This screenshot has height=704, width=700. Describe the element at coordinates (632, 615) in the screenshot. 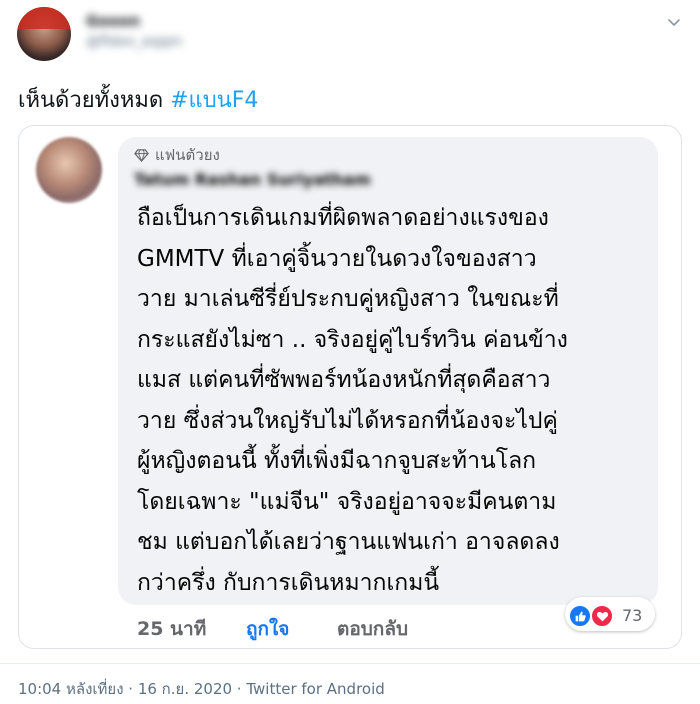

I see `reaction-count: 73` at that location.